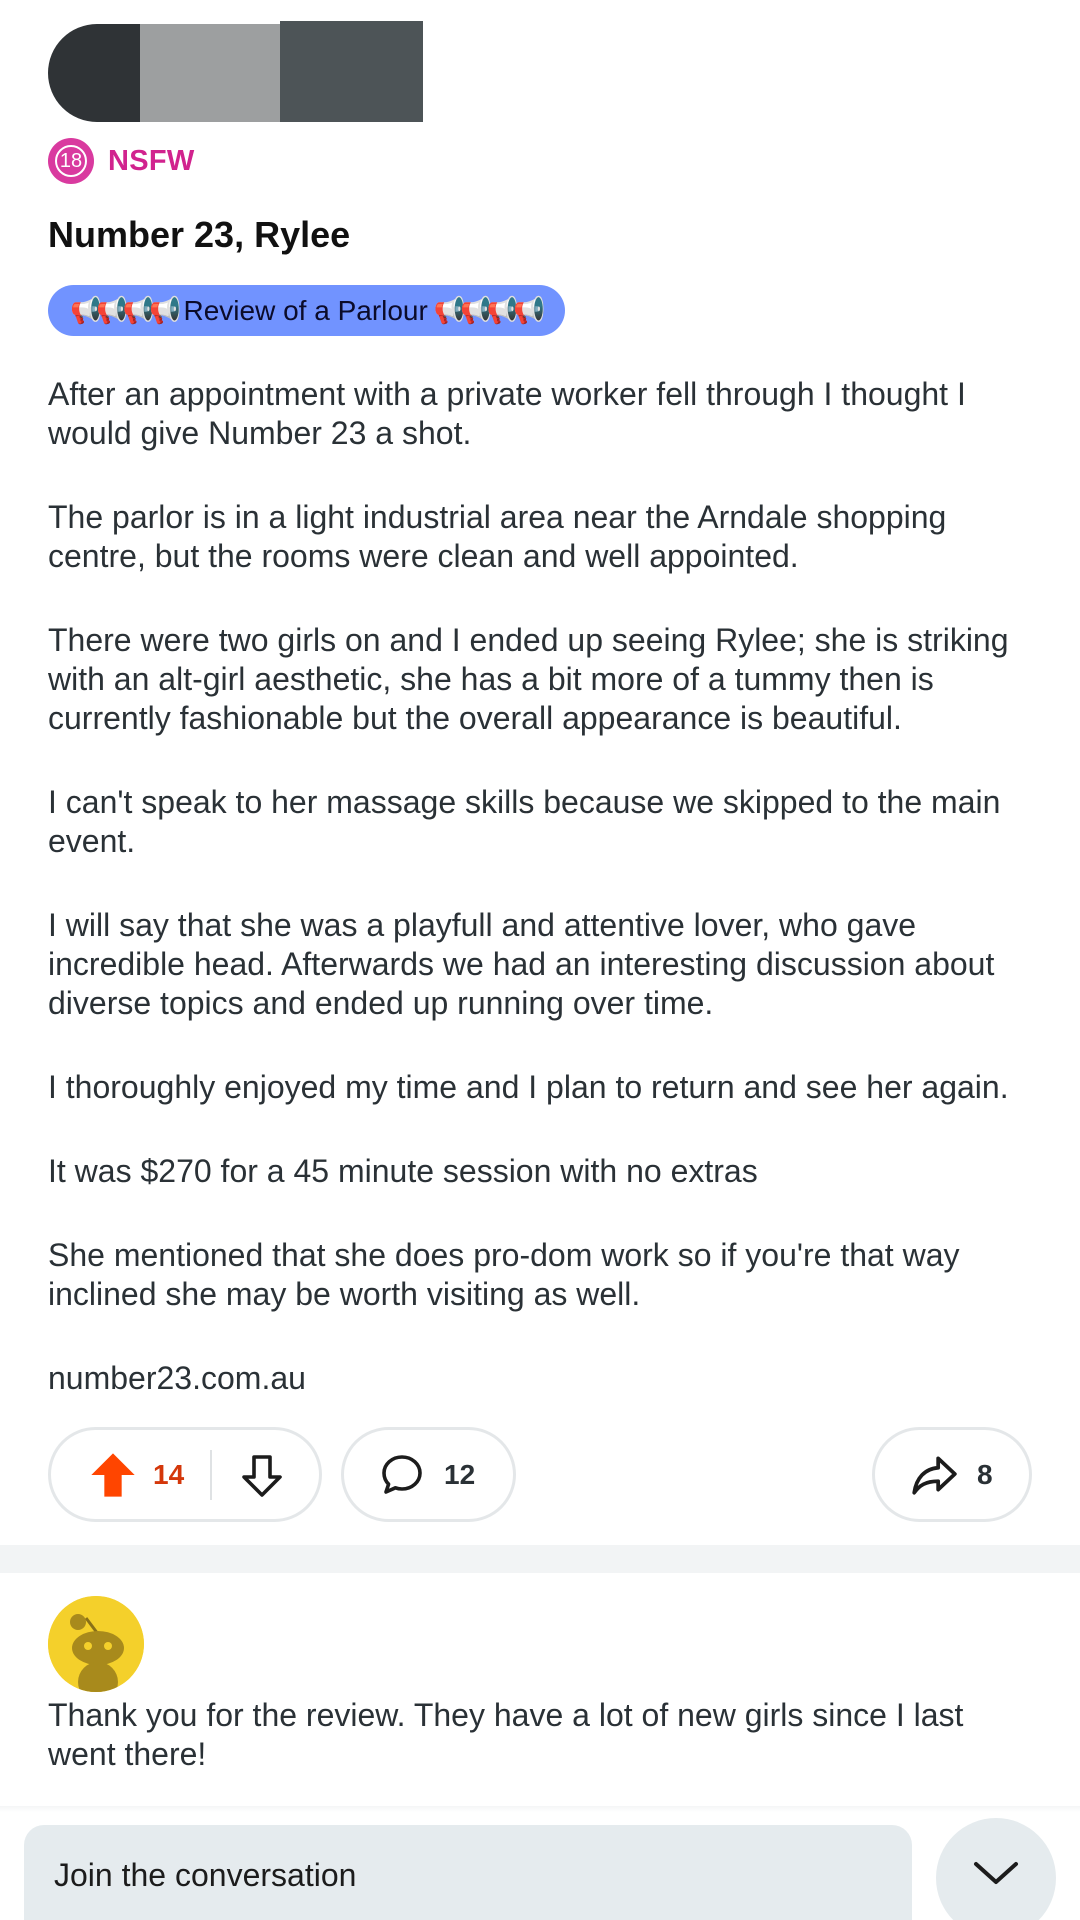 The width and height of the screenshot is (1080, 1920). Describe the element at coordinates (151, 160) in the screenshot. I see `nsfw-label: NSFW` at that location.